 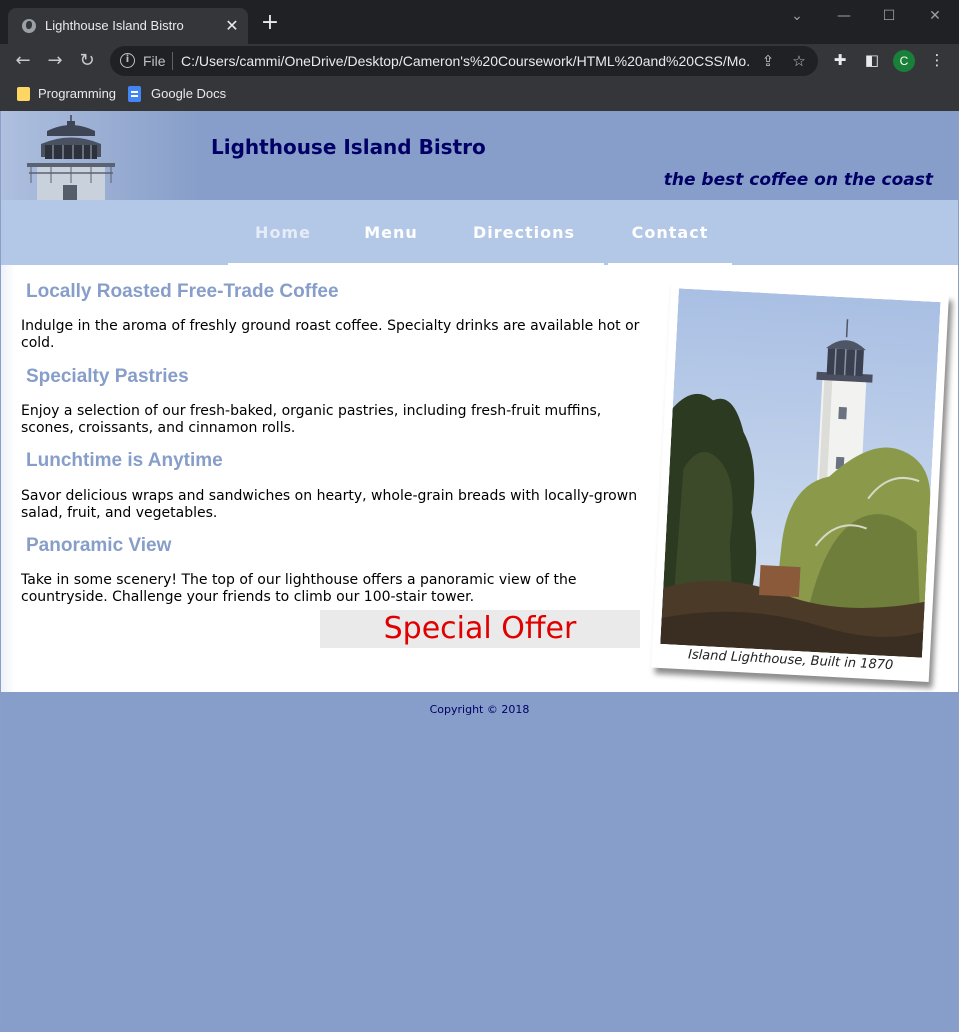 I want to click on profile-avatar: C, so click(x=904, y=61).